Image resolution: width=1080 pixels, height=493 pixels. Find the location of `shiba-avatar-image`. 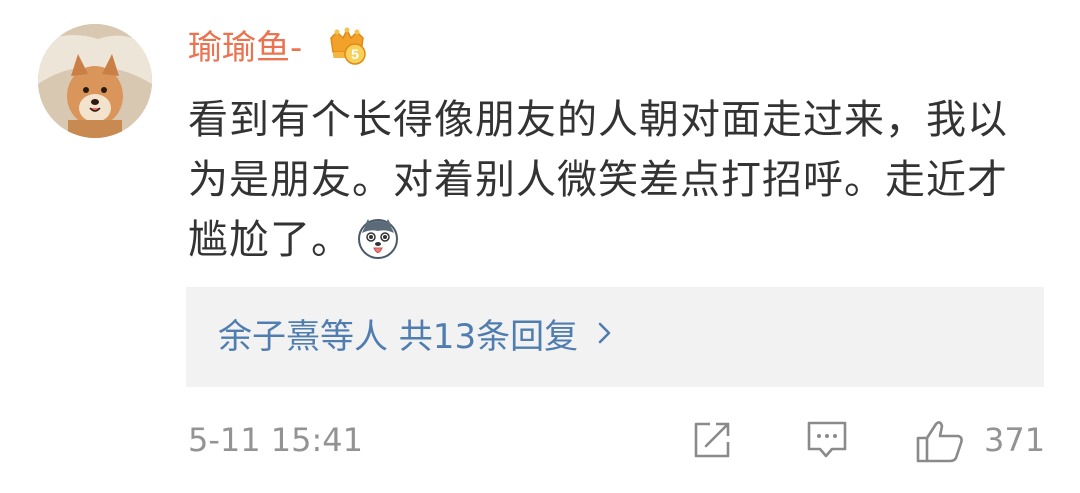

shiba-avatar-image is located at coordinates (95, 81).